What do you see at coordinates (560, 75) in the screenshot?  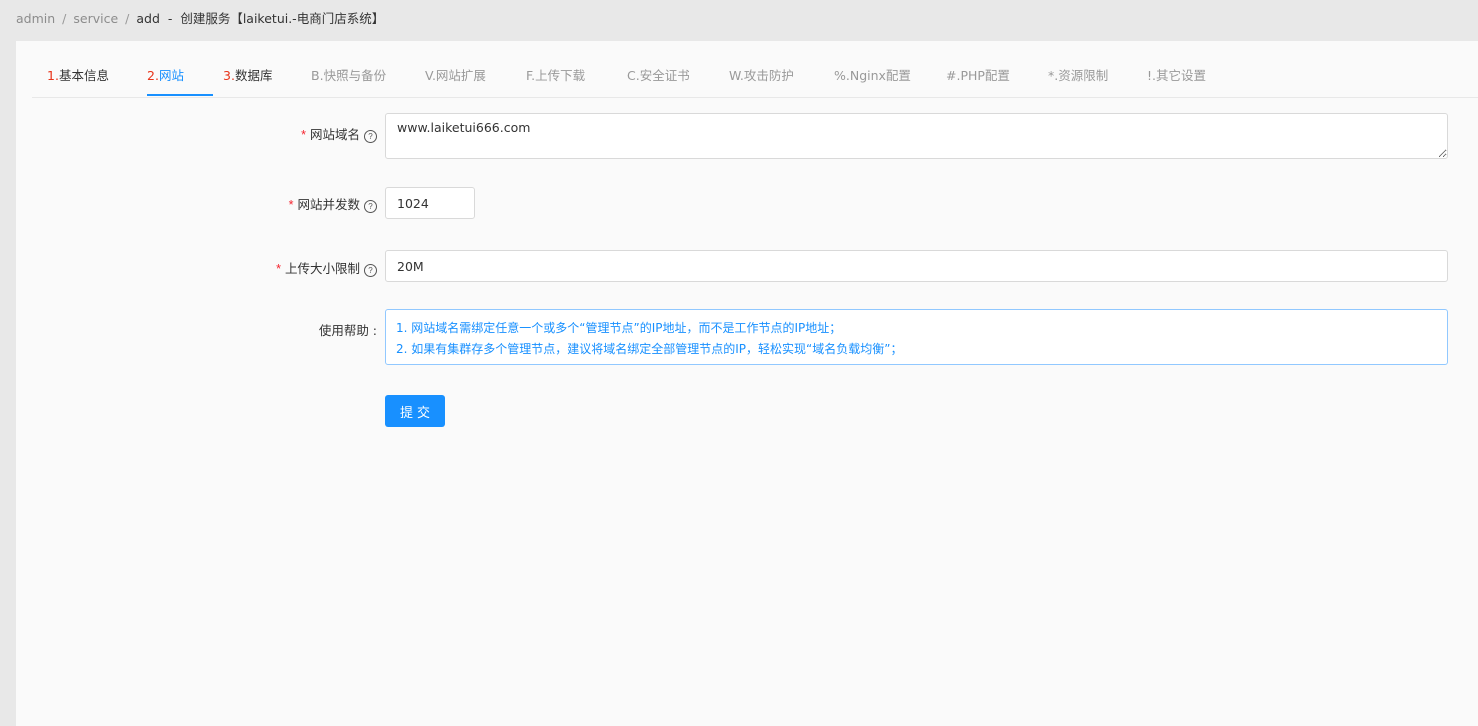 I see `tab-label: 上传下载` at bounding box center [560, 75].